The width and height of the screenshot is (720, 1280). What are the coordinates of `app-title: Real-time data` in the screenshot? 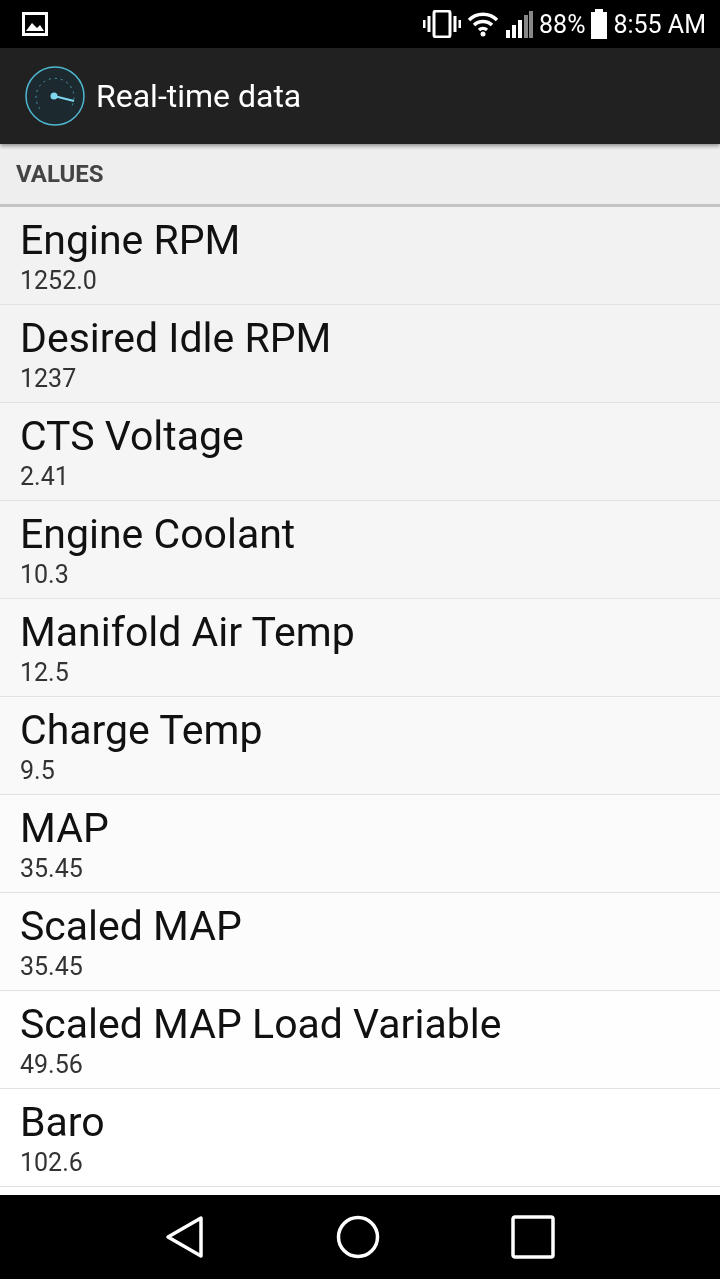 It's located at (199, 96).